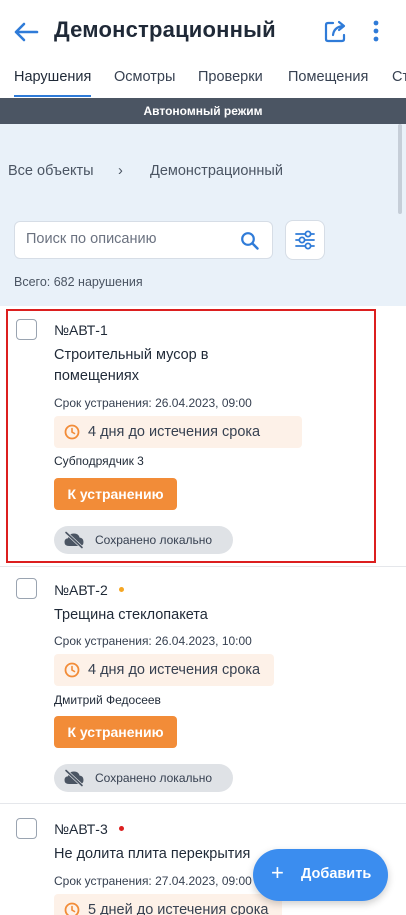 This screenshot has height=915, width=406. I want to click on tab-rooms: Помещения, so click(328, 77).